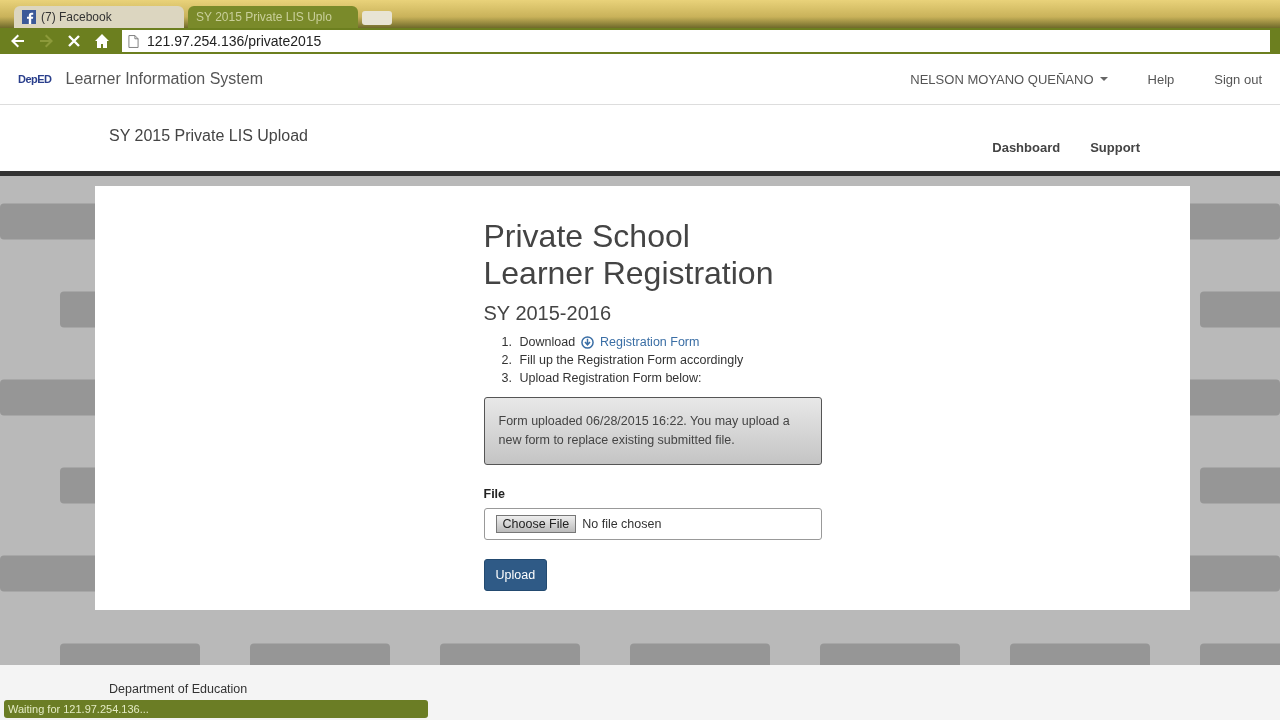 The image size is (1280, 720). What do you see at coordinates (548, 313) in the screenshot?
I see `school-year: SY 2015-2016` at bounding box center [548, 313].